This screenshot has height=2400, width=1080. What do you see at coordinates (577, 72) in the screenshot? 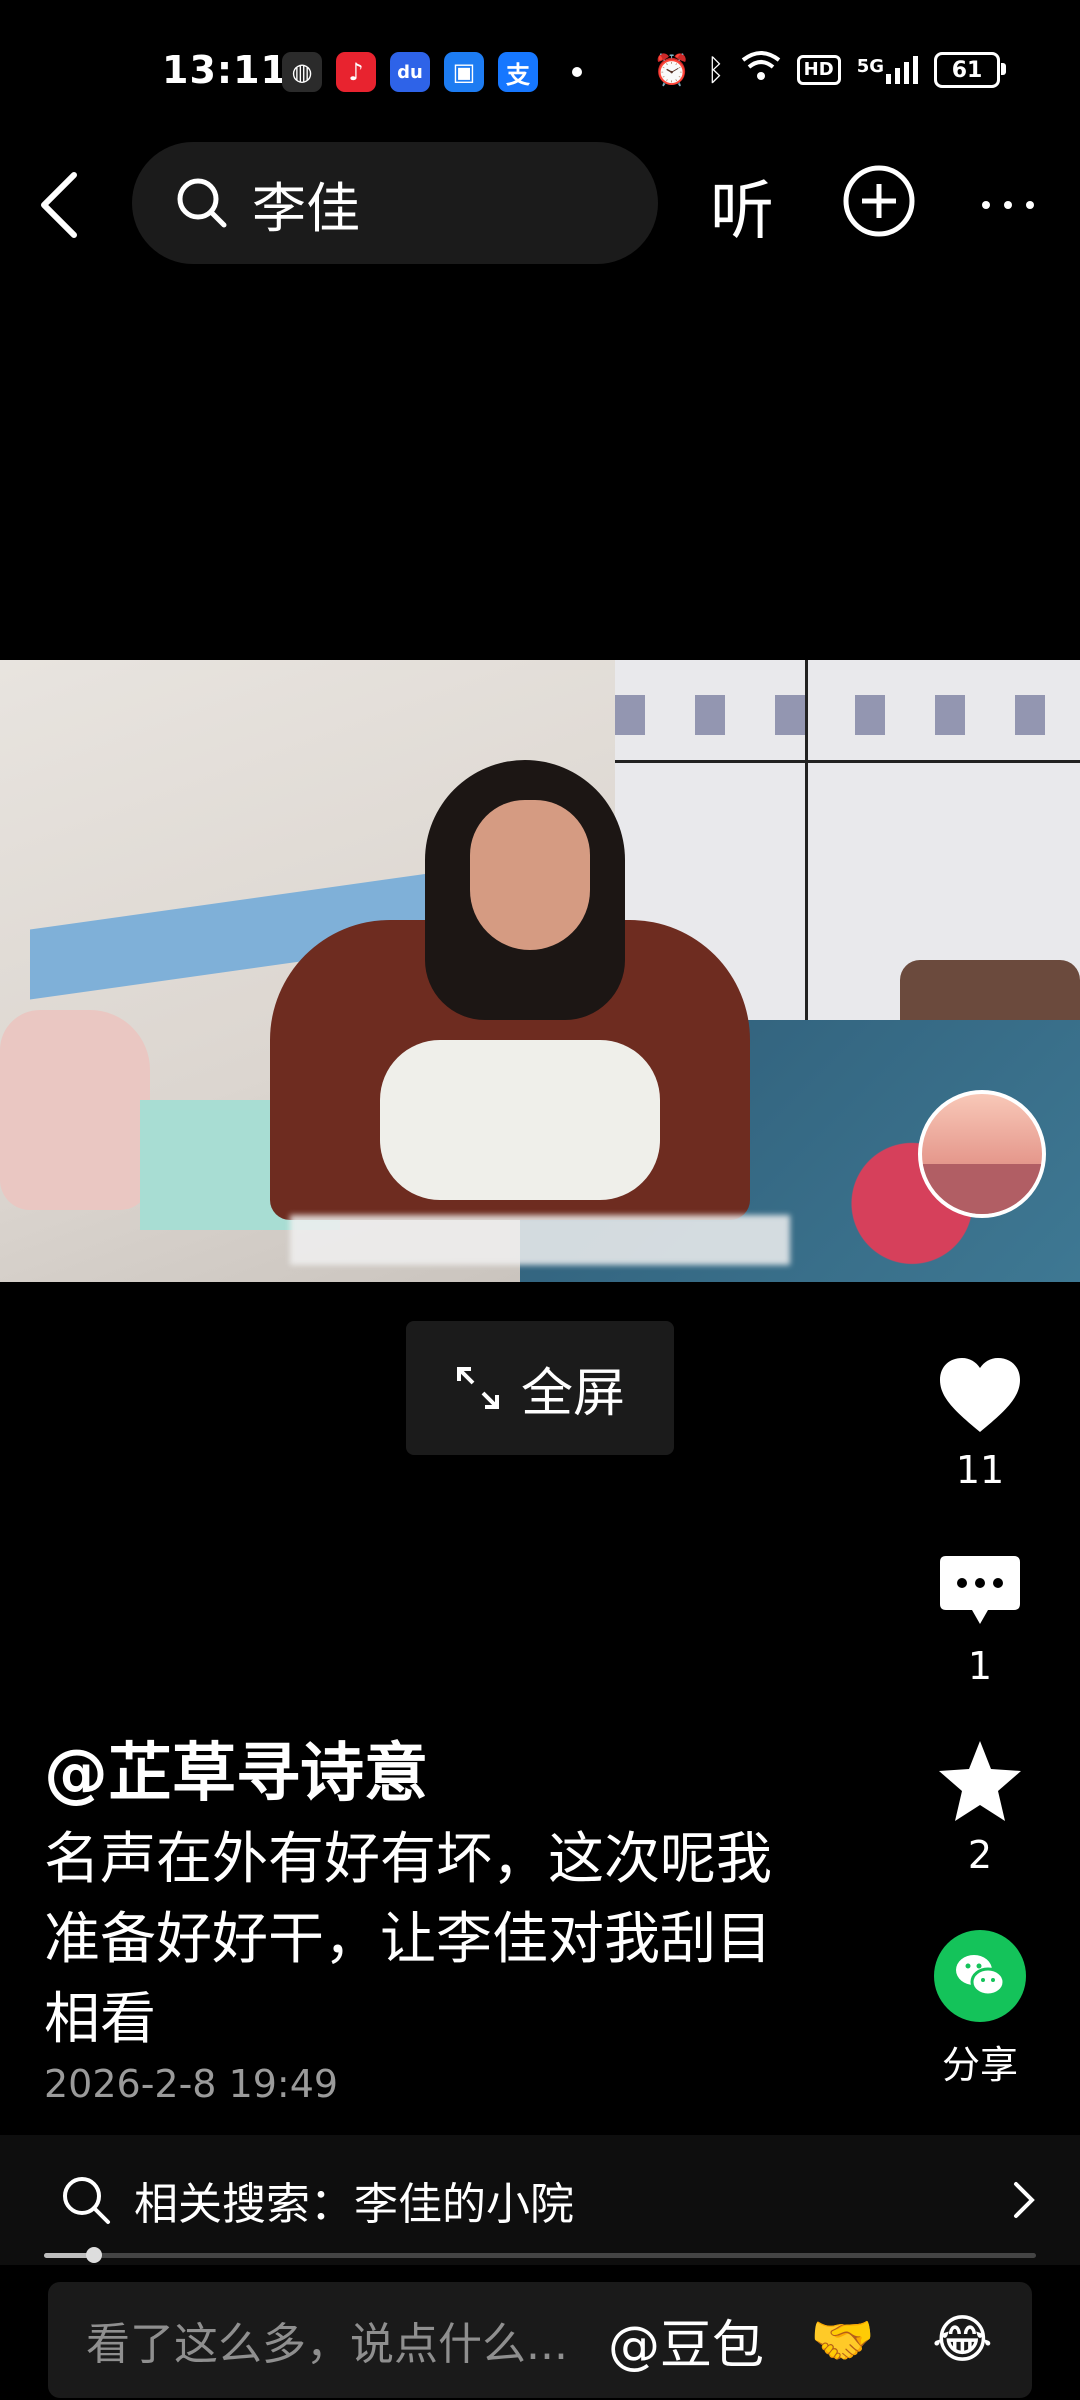
I see `more-notifications-dot` at bounding box center [577, 72].